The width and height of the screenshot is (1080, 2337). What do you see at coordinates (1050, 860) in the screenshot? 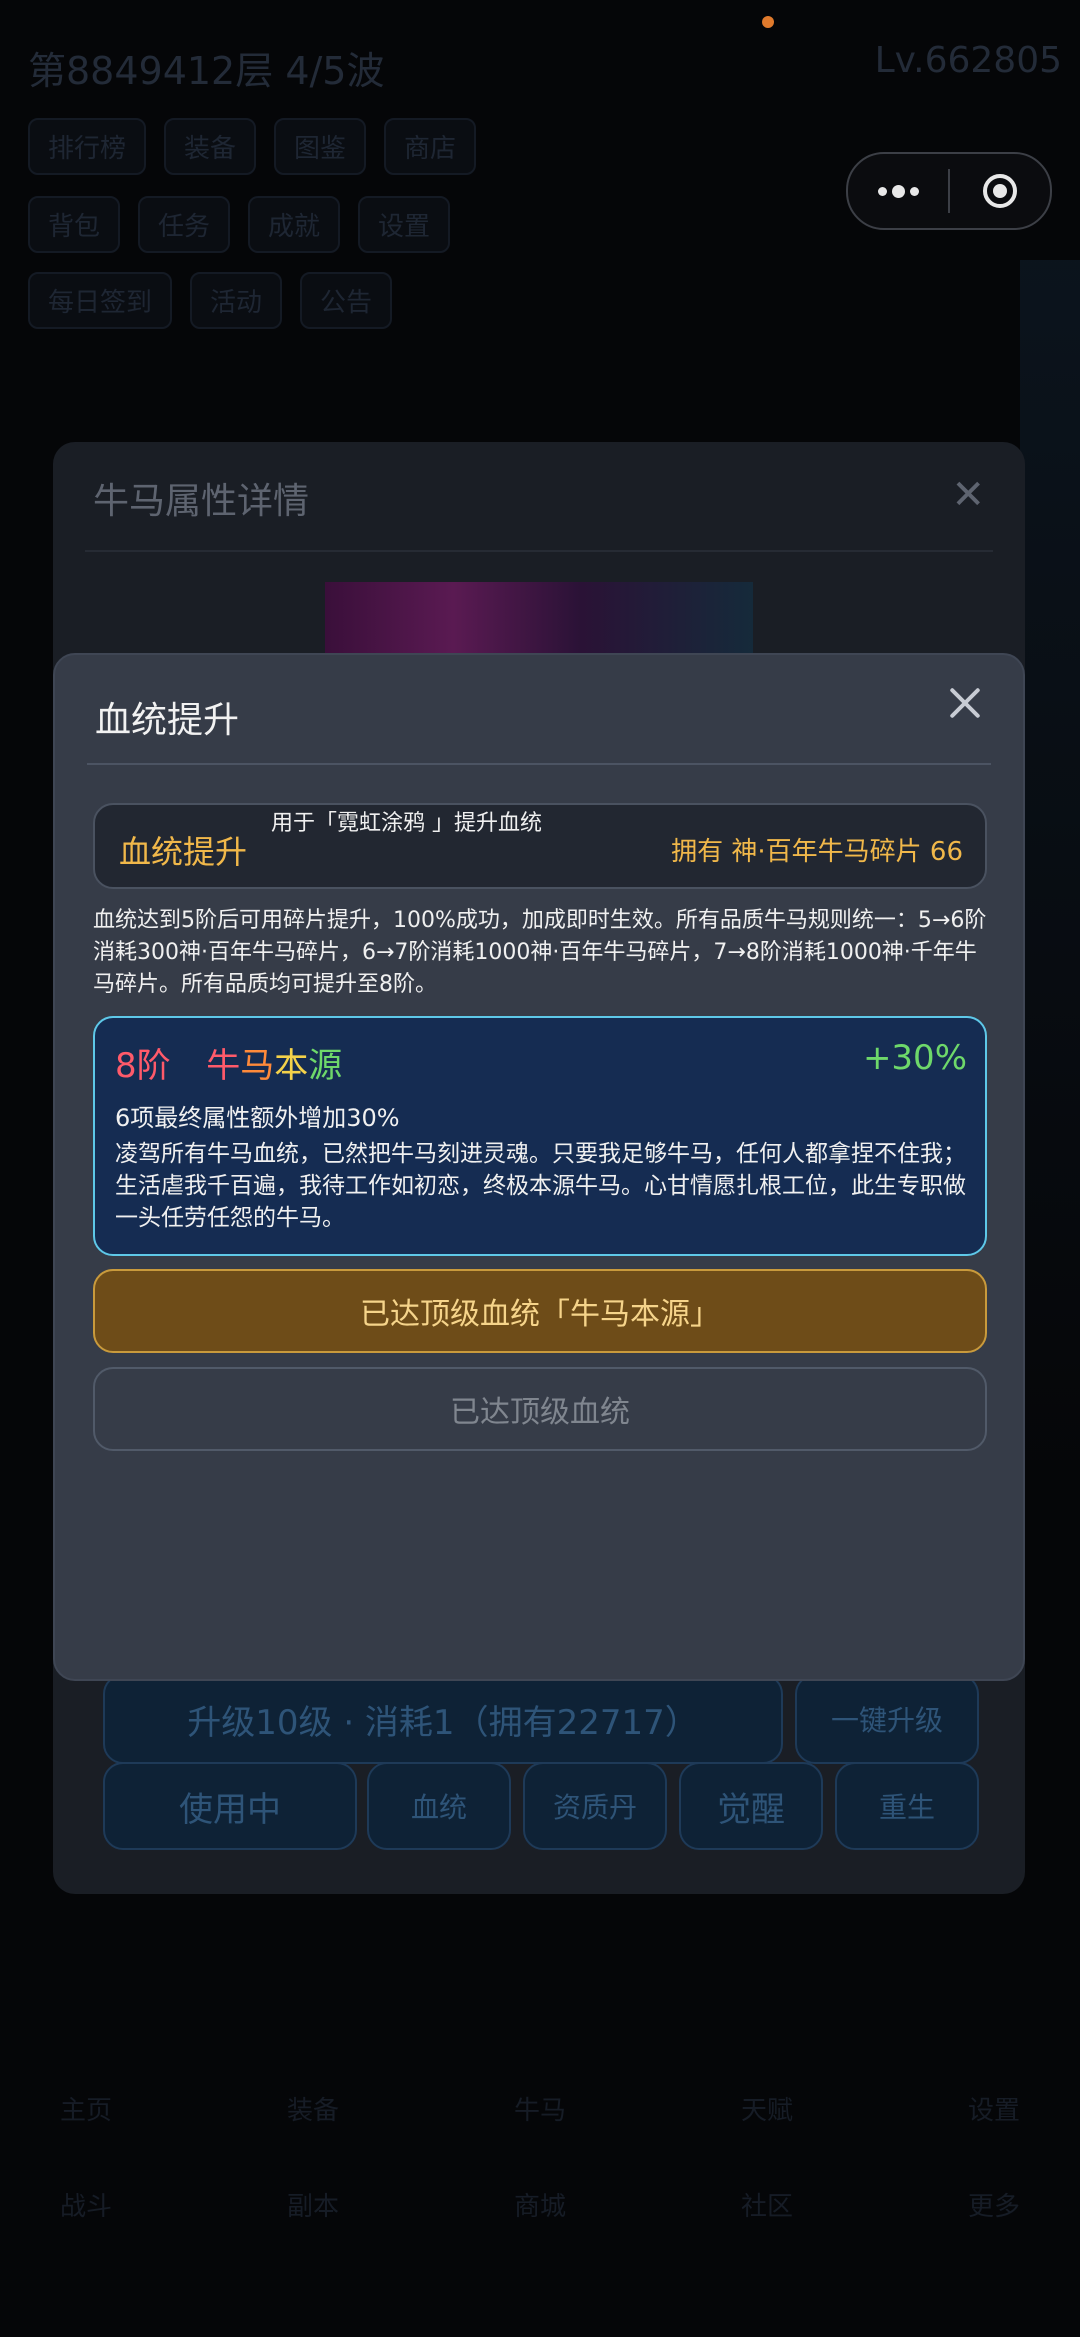
I see `bg-glow-strip` at bounding box center [1050, 860].